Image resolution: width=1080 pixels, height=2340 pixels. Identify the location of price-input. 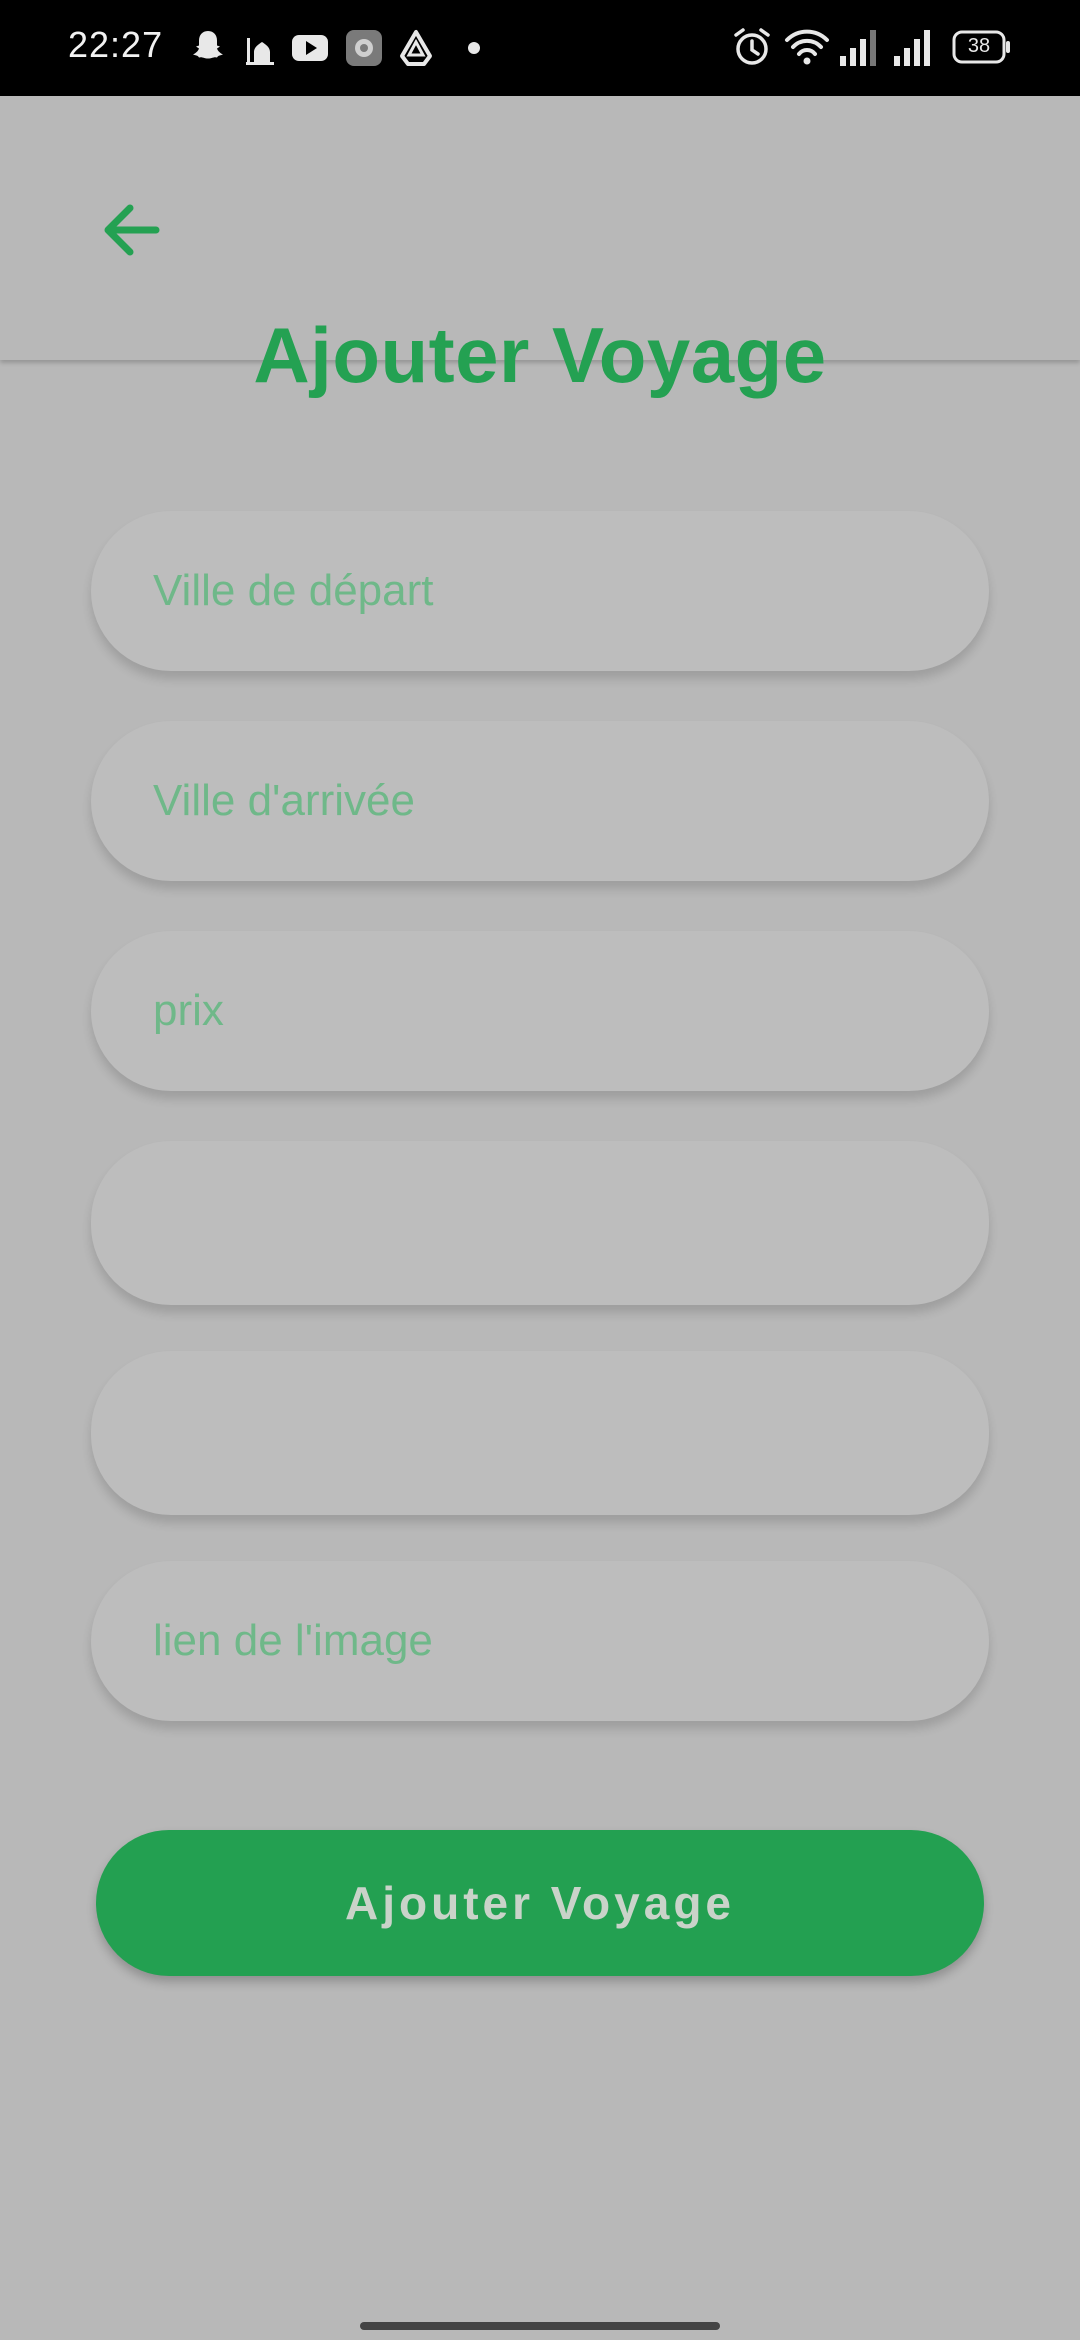
(540, 1011).